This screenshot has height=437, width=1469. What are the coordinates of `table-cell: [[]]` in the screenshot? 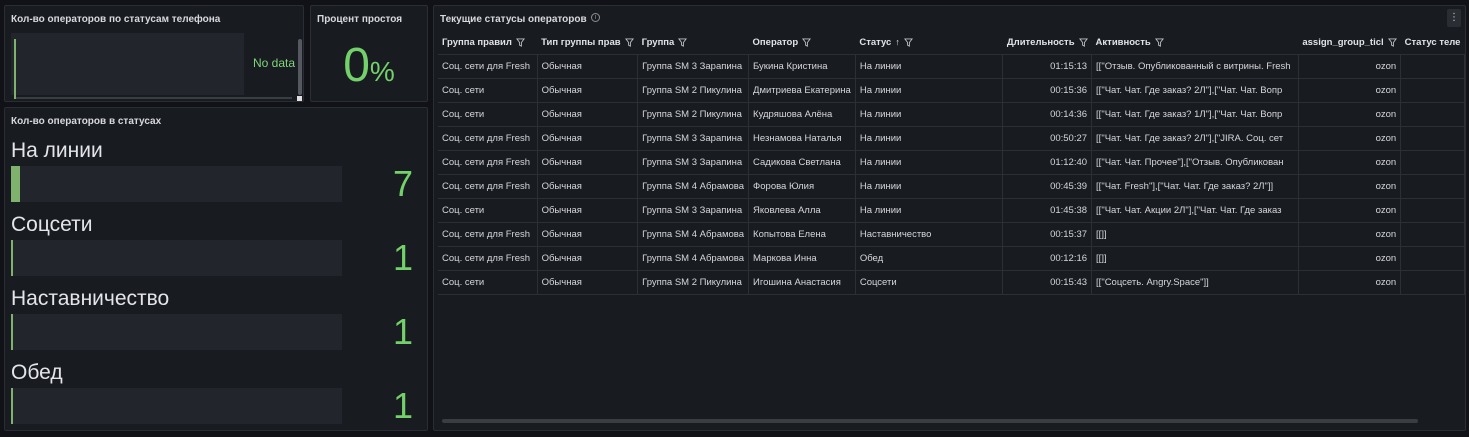 It's located at (1195, 258).